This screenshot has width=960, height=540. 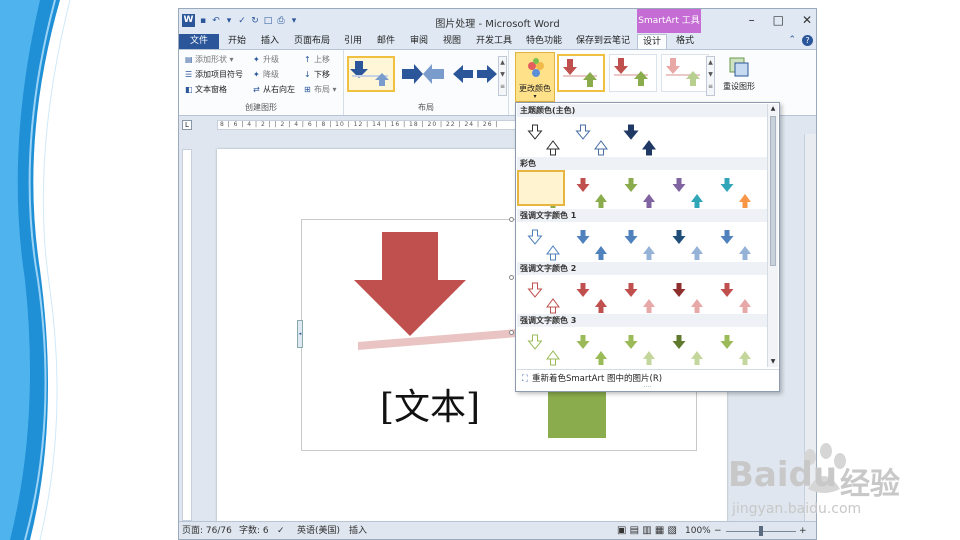 What do you see at coordinates (209, 59) in the screenshot?
I see `add-shape-button: ▤ 添加形状 ▾` at bounding box center [209, 59].